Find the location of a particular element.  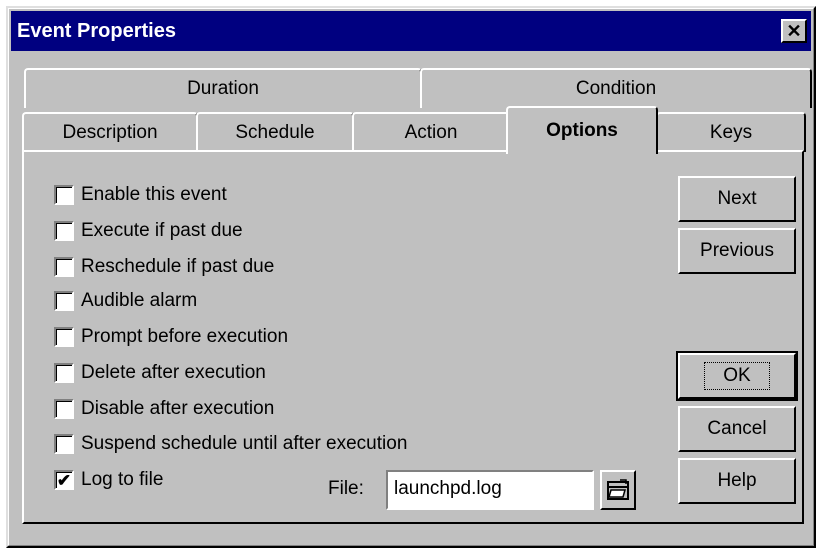

checkbox-log-to-file: ✔ Log to file is located at coordinates (108, 480).